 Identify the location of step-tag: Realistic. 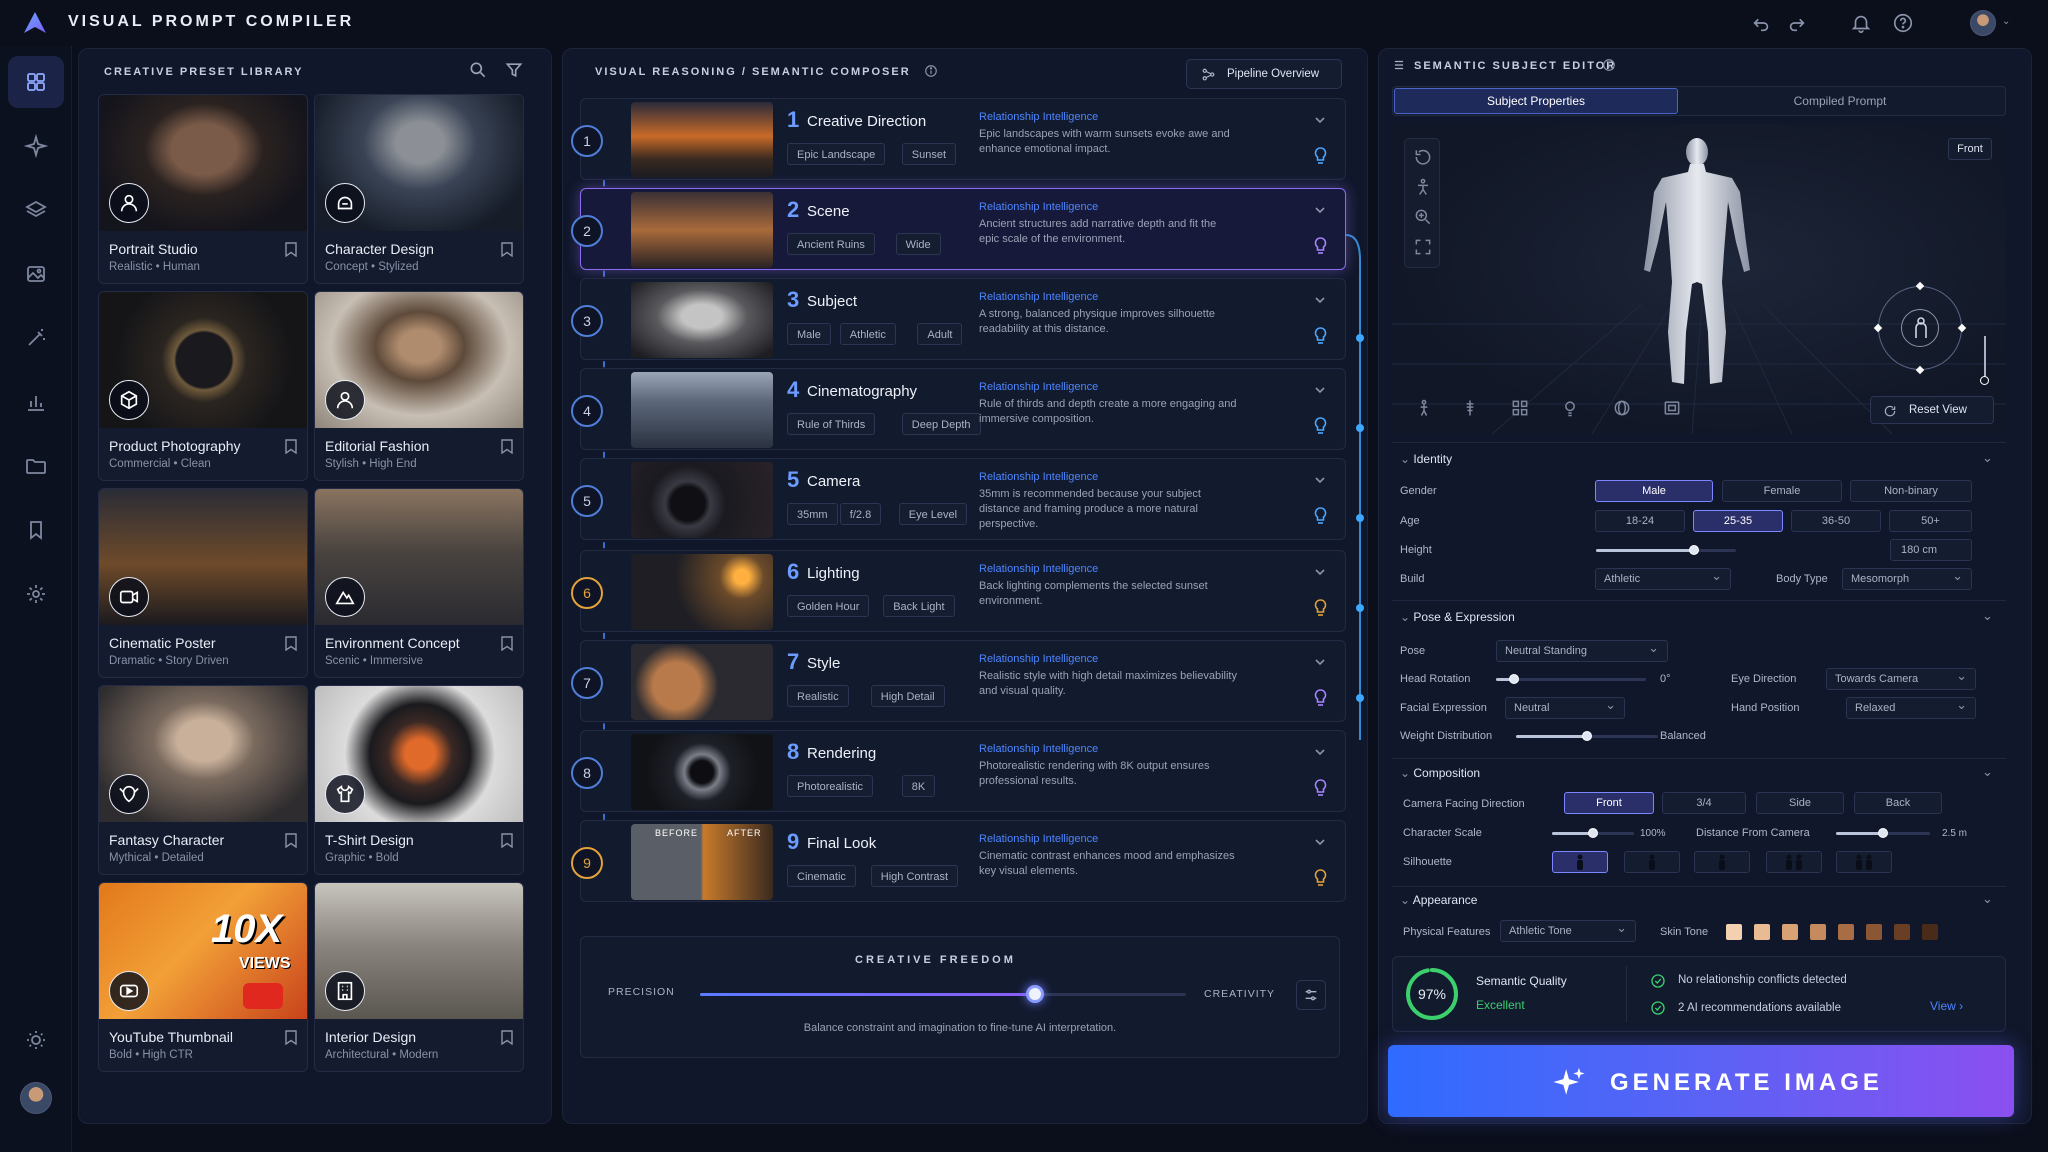
(818, 696).